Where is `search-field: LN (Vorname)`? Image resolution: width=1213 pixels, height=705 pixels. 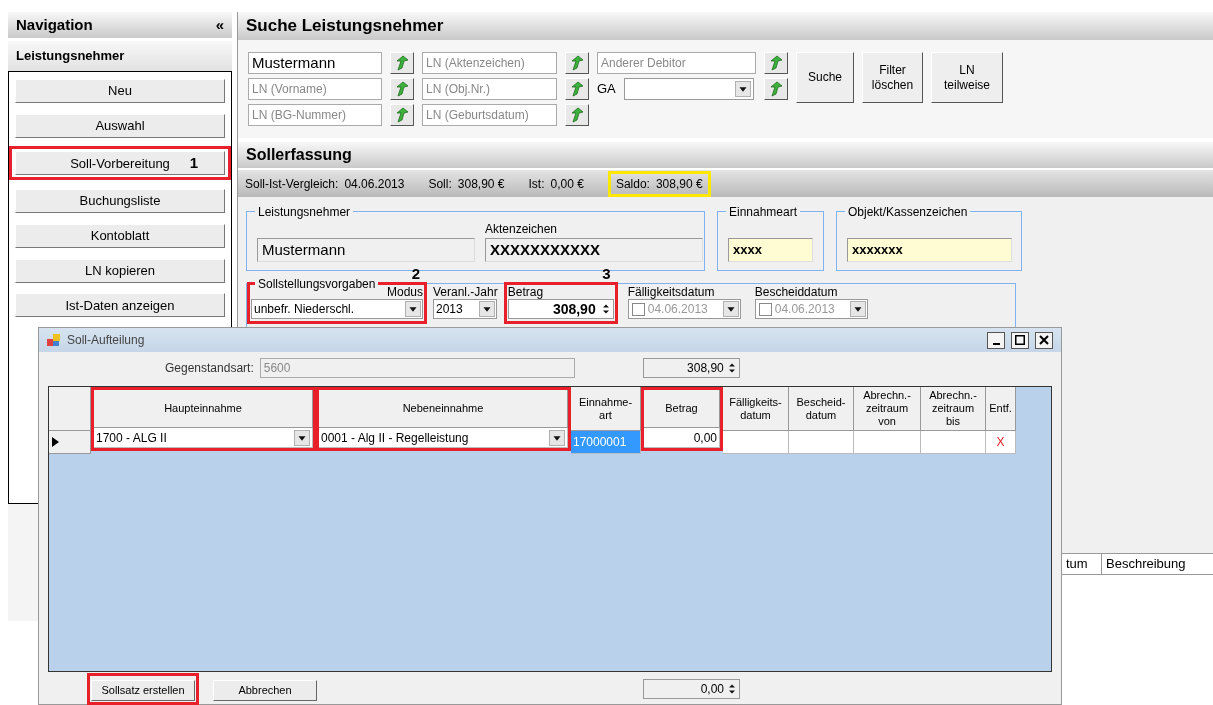 search-field: LN (Vorname) is located at coordinates (315, 89).